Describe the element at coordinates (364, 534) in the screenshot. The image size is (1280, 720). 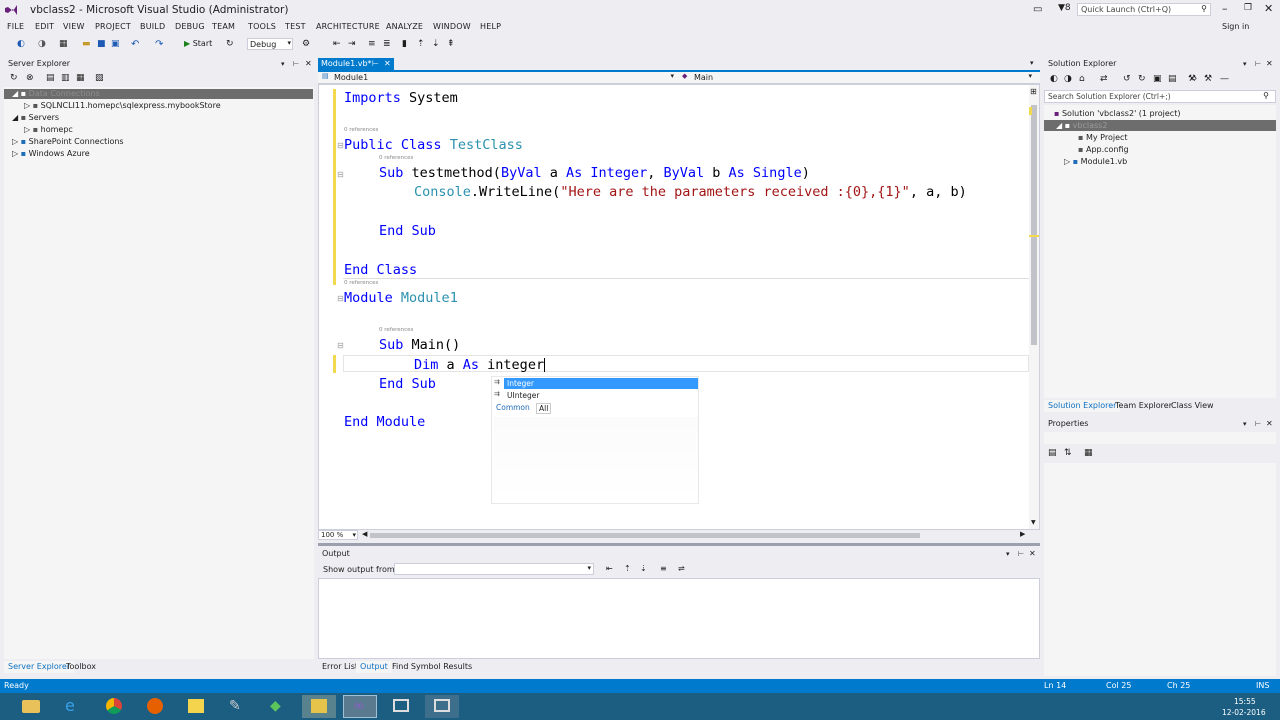
I see `scroll-left-icon: ◀` at that location.